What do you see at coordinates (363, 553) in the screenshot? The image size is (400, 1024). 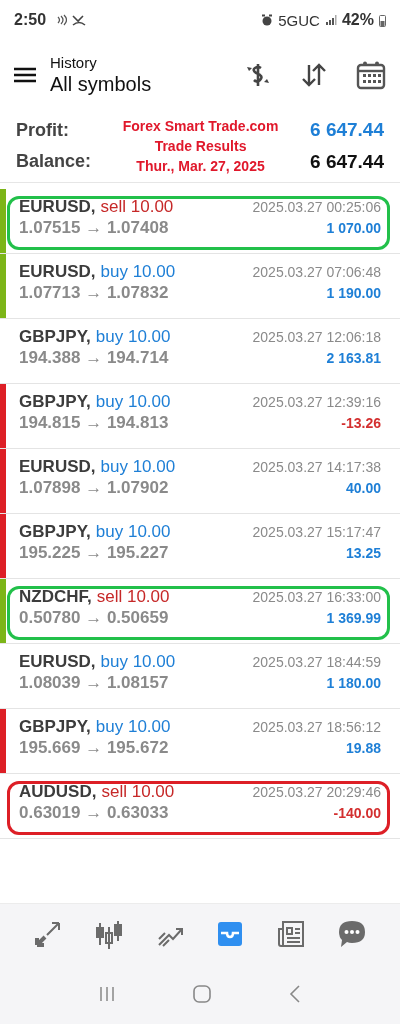 I see `trade-profit: 13.25` at bounding box center [363, 553].